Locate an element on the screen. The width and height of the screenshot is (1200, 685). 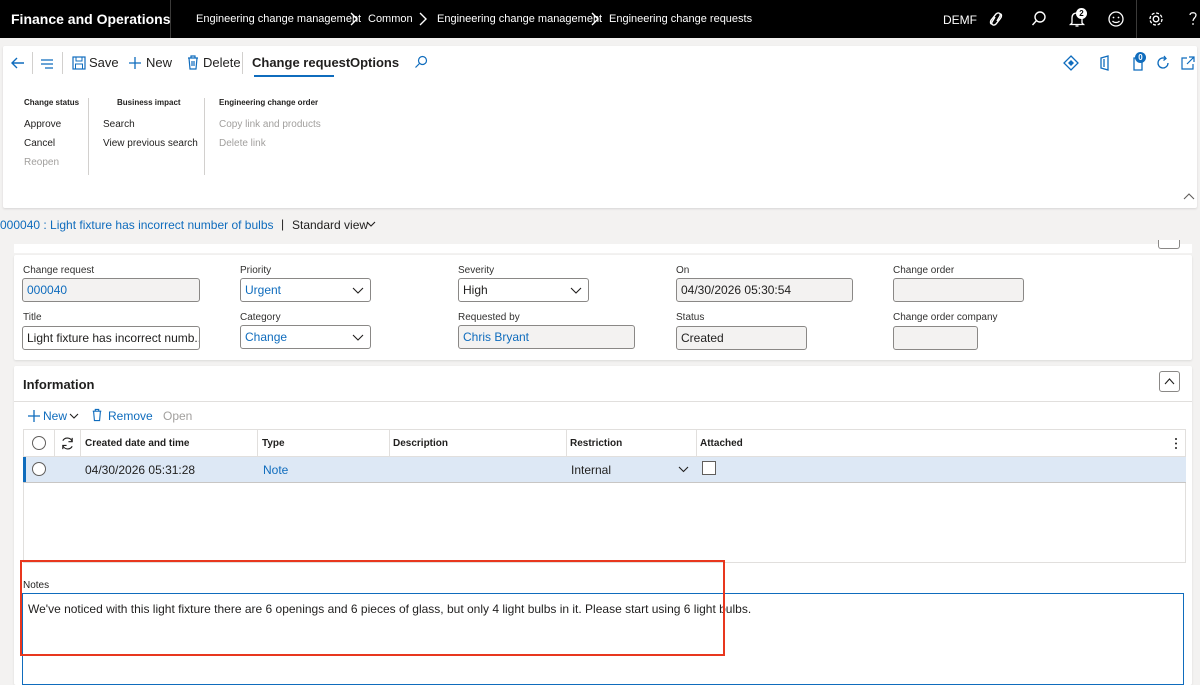
column-header-restriction: Restriction is located at coordinates (596, 443).